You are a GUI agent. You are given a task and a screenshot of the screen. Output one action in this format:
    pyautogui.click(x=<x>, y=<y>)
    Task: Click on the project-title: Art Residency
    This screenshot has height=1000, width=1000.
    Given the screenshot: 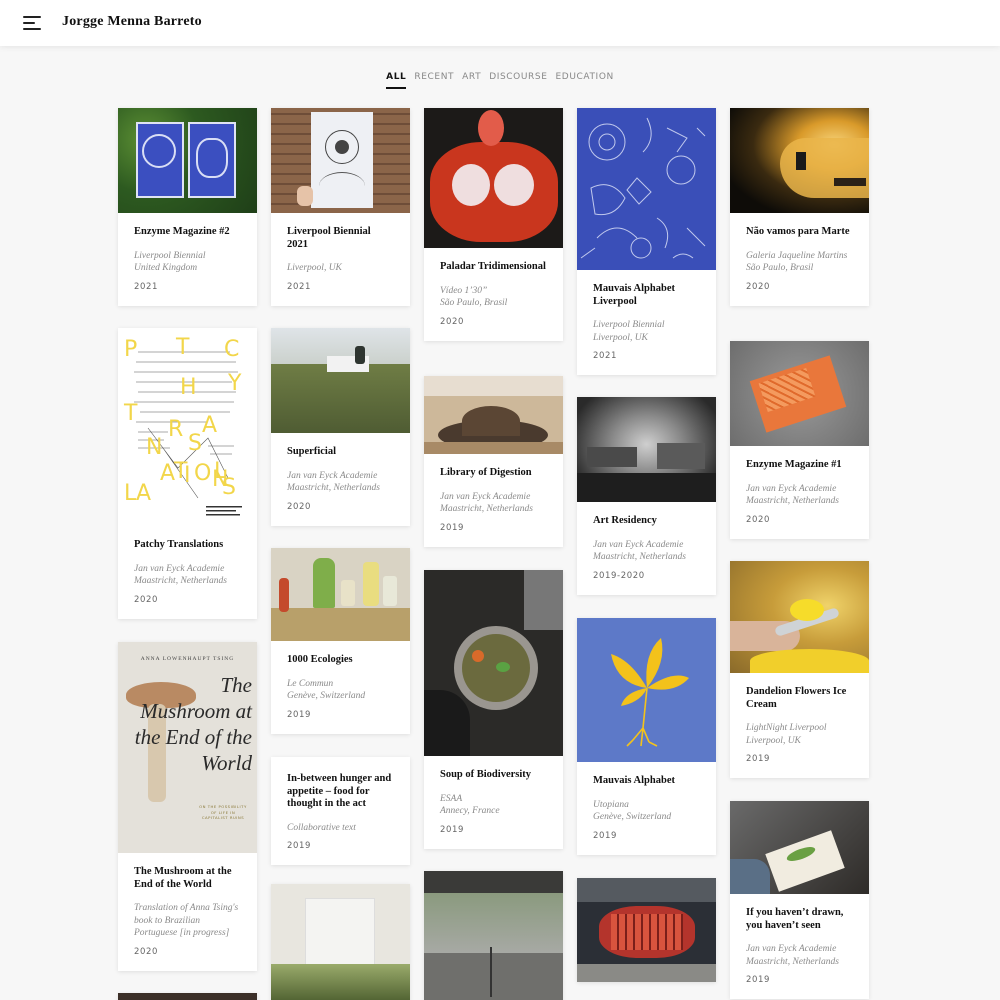 What is the action you would take?
    pyautogui.click(x=625, y=520)
    